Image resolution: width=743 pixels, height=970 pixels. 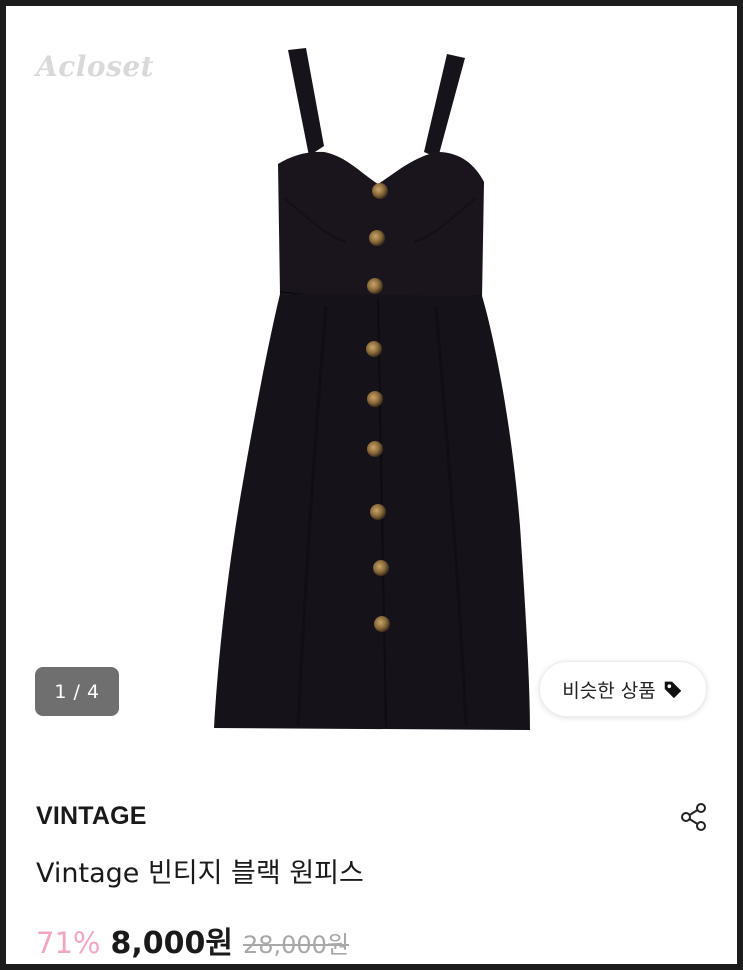 I want to click on image-pager: 1 / 4, so click(x=77, y=691).